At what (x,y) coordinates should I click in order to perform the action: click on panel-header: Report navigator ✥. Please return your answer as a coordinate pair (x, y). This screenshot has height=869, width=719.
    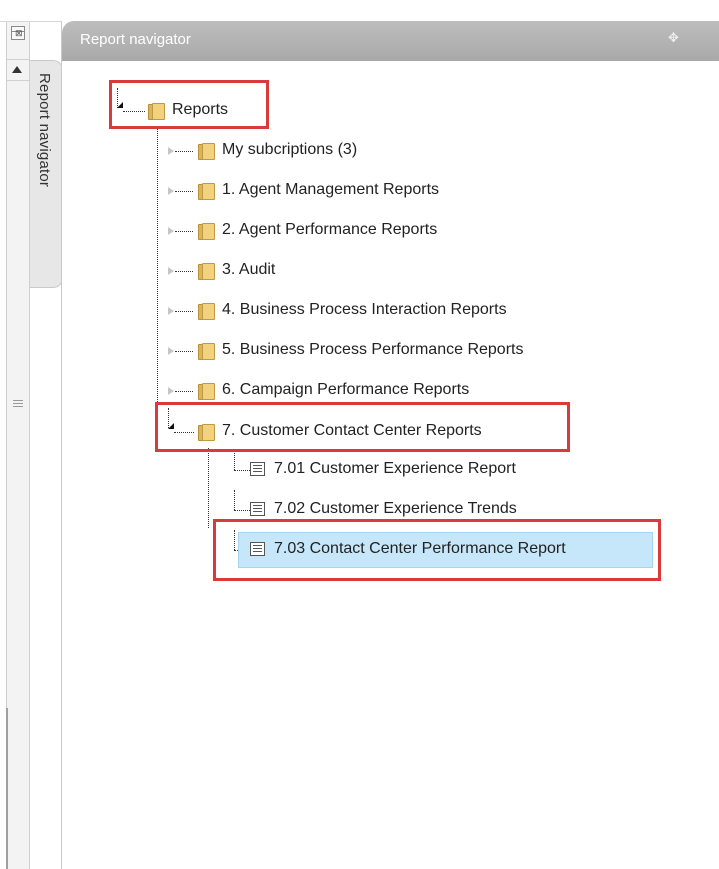
    Looking at the image, I should click on (390, 41).